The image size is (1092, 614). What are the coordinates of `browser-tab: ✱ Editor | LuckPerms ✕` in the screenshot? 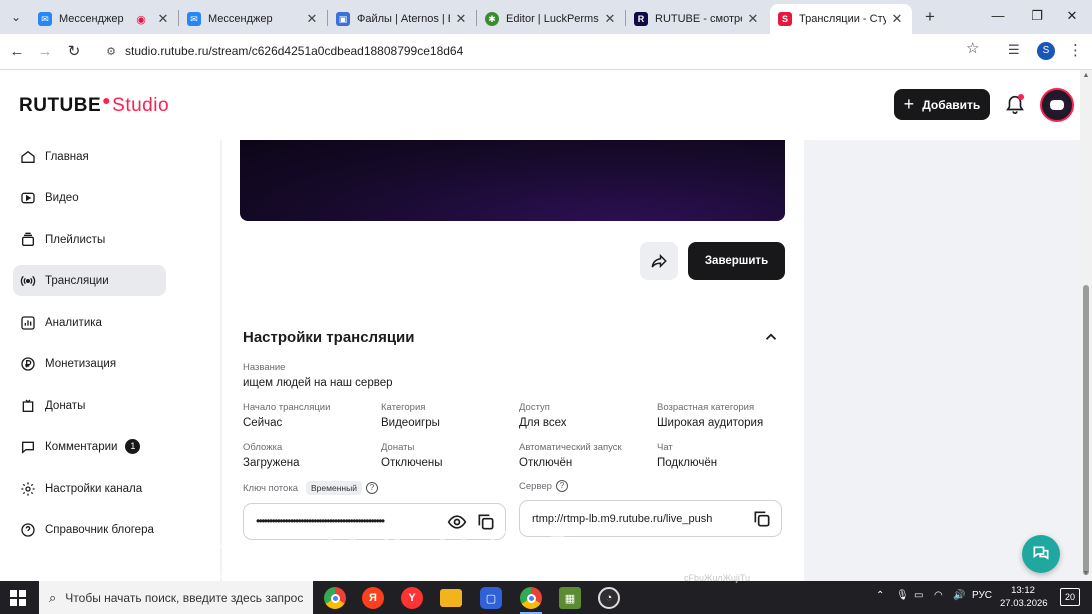 It's located at (551, 19).